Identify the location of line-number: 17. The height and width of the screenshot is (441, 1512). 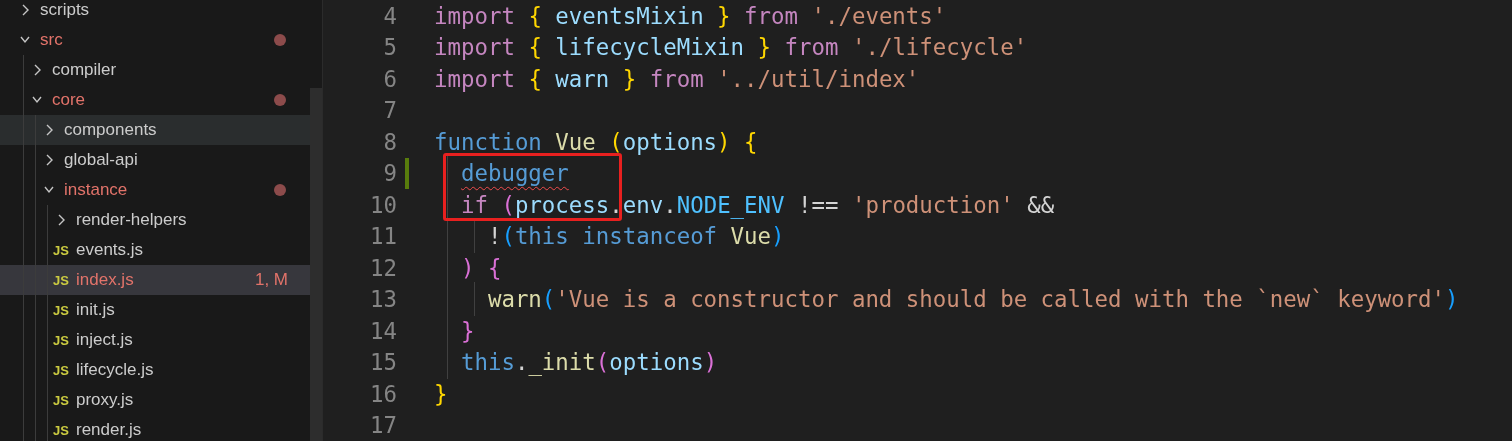
(383, 425).